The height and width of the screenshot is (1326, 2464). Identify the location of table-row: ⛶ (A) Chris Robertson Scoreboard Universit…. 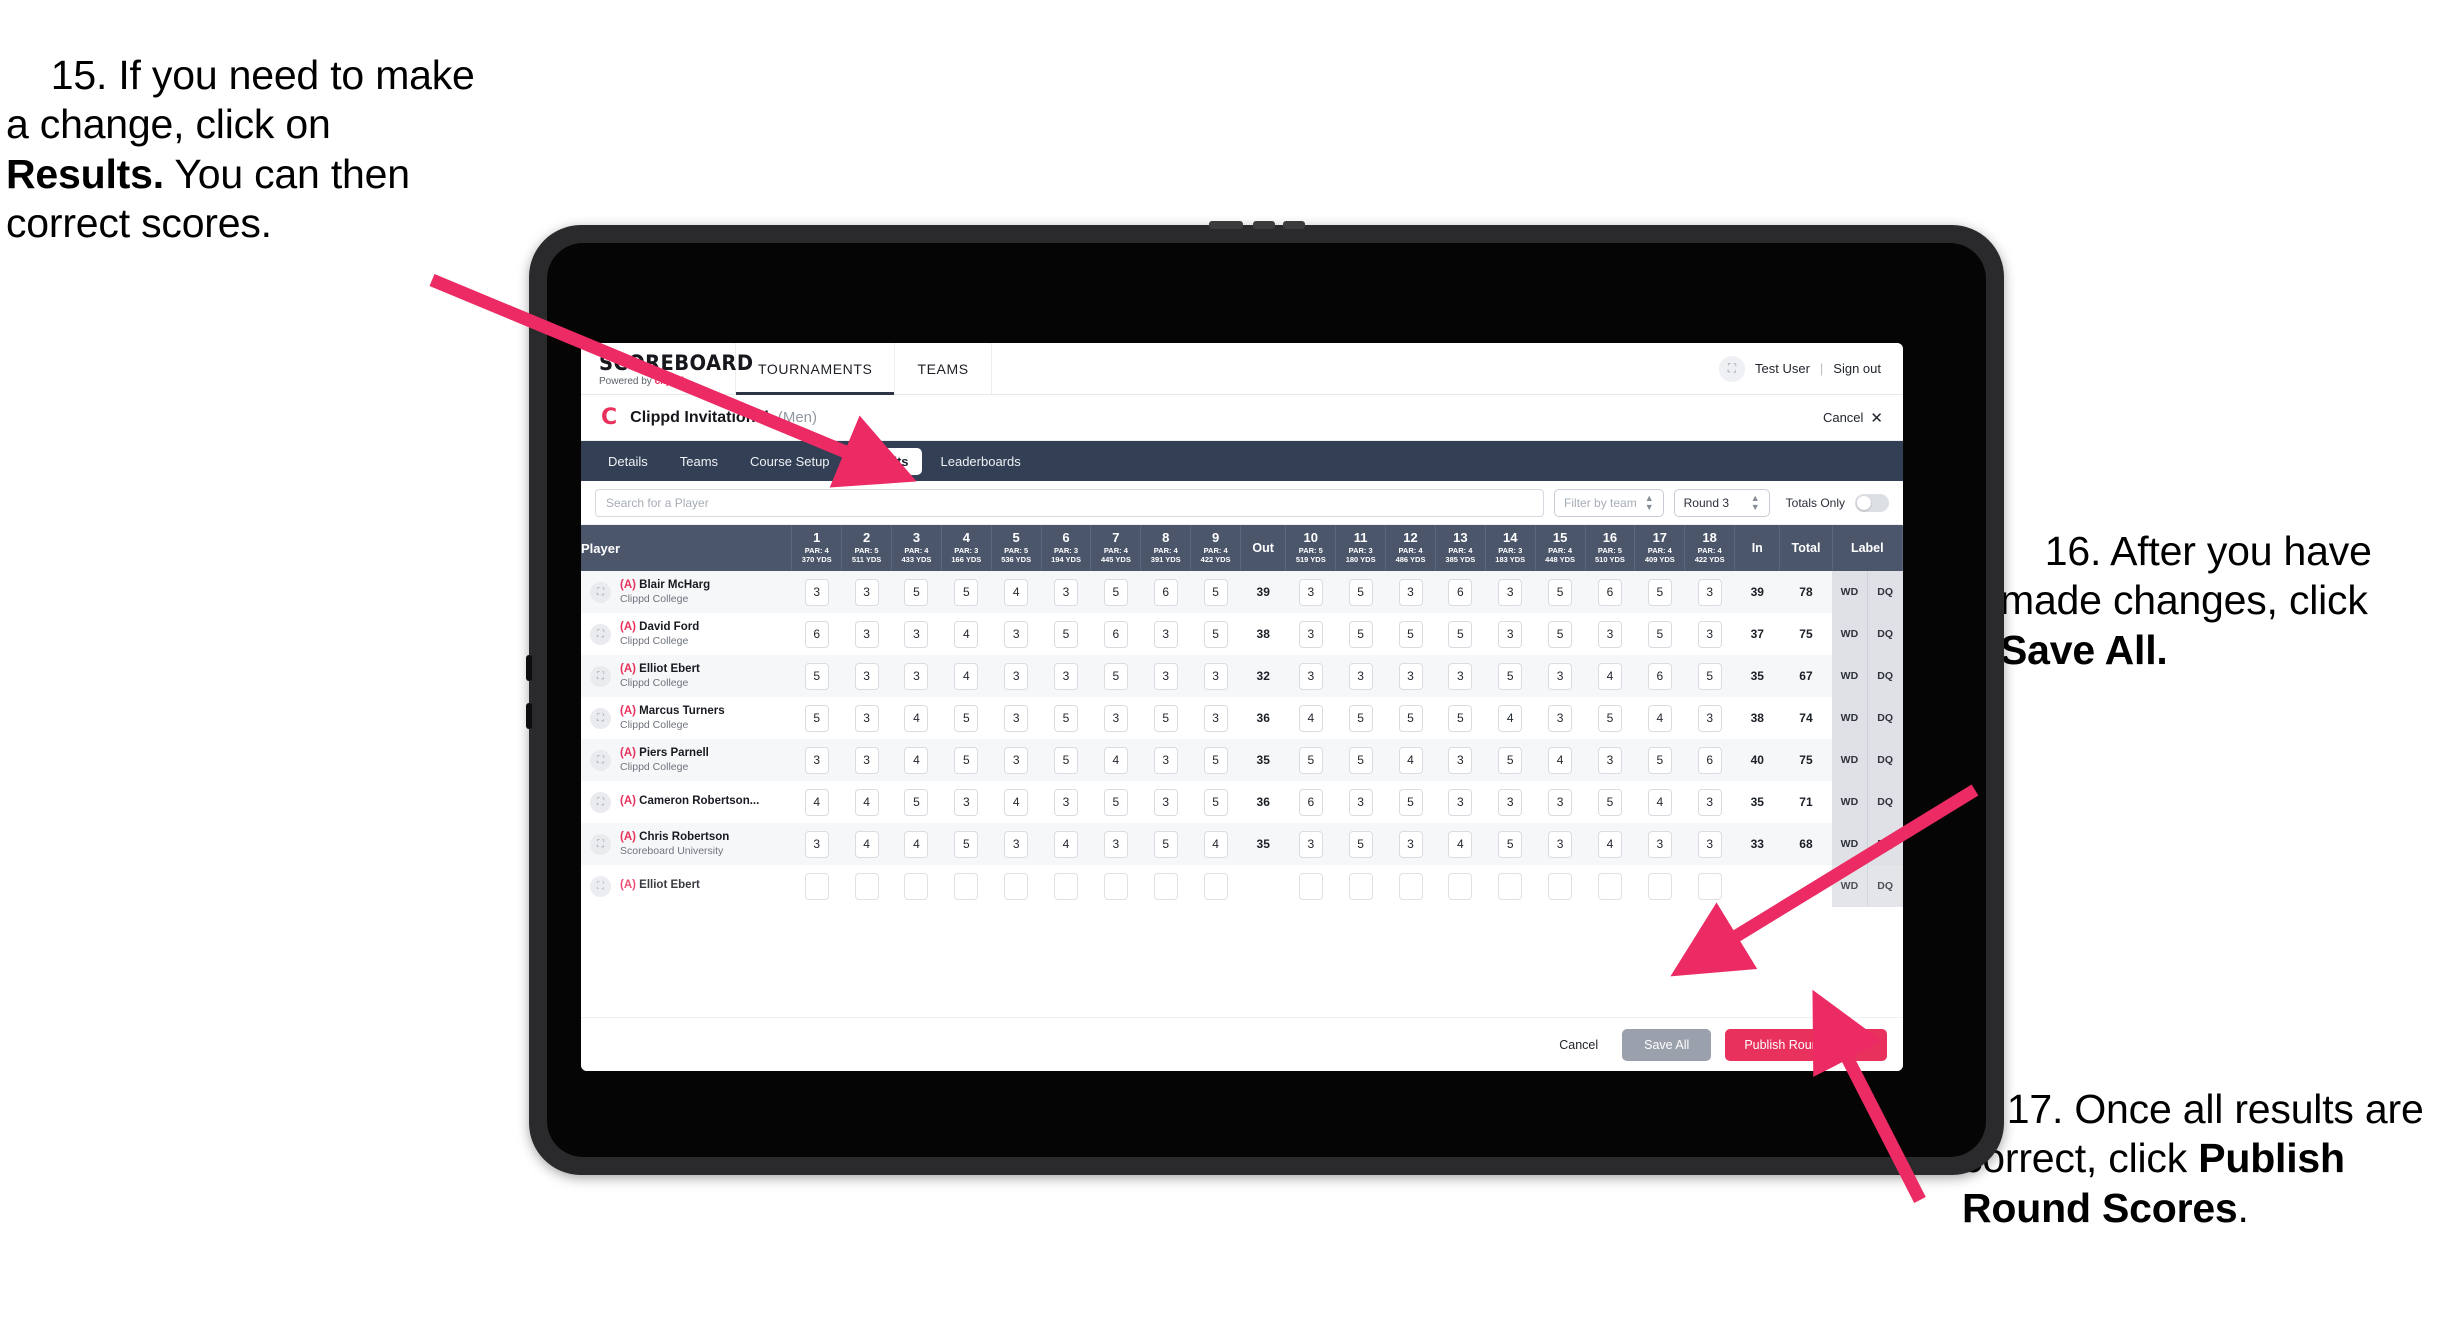
(1242, 844).